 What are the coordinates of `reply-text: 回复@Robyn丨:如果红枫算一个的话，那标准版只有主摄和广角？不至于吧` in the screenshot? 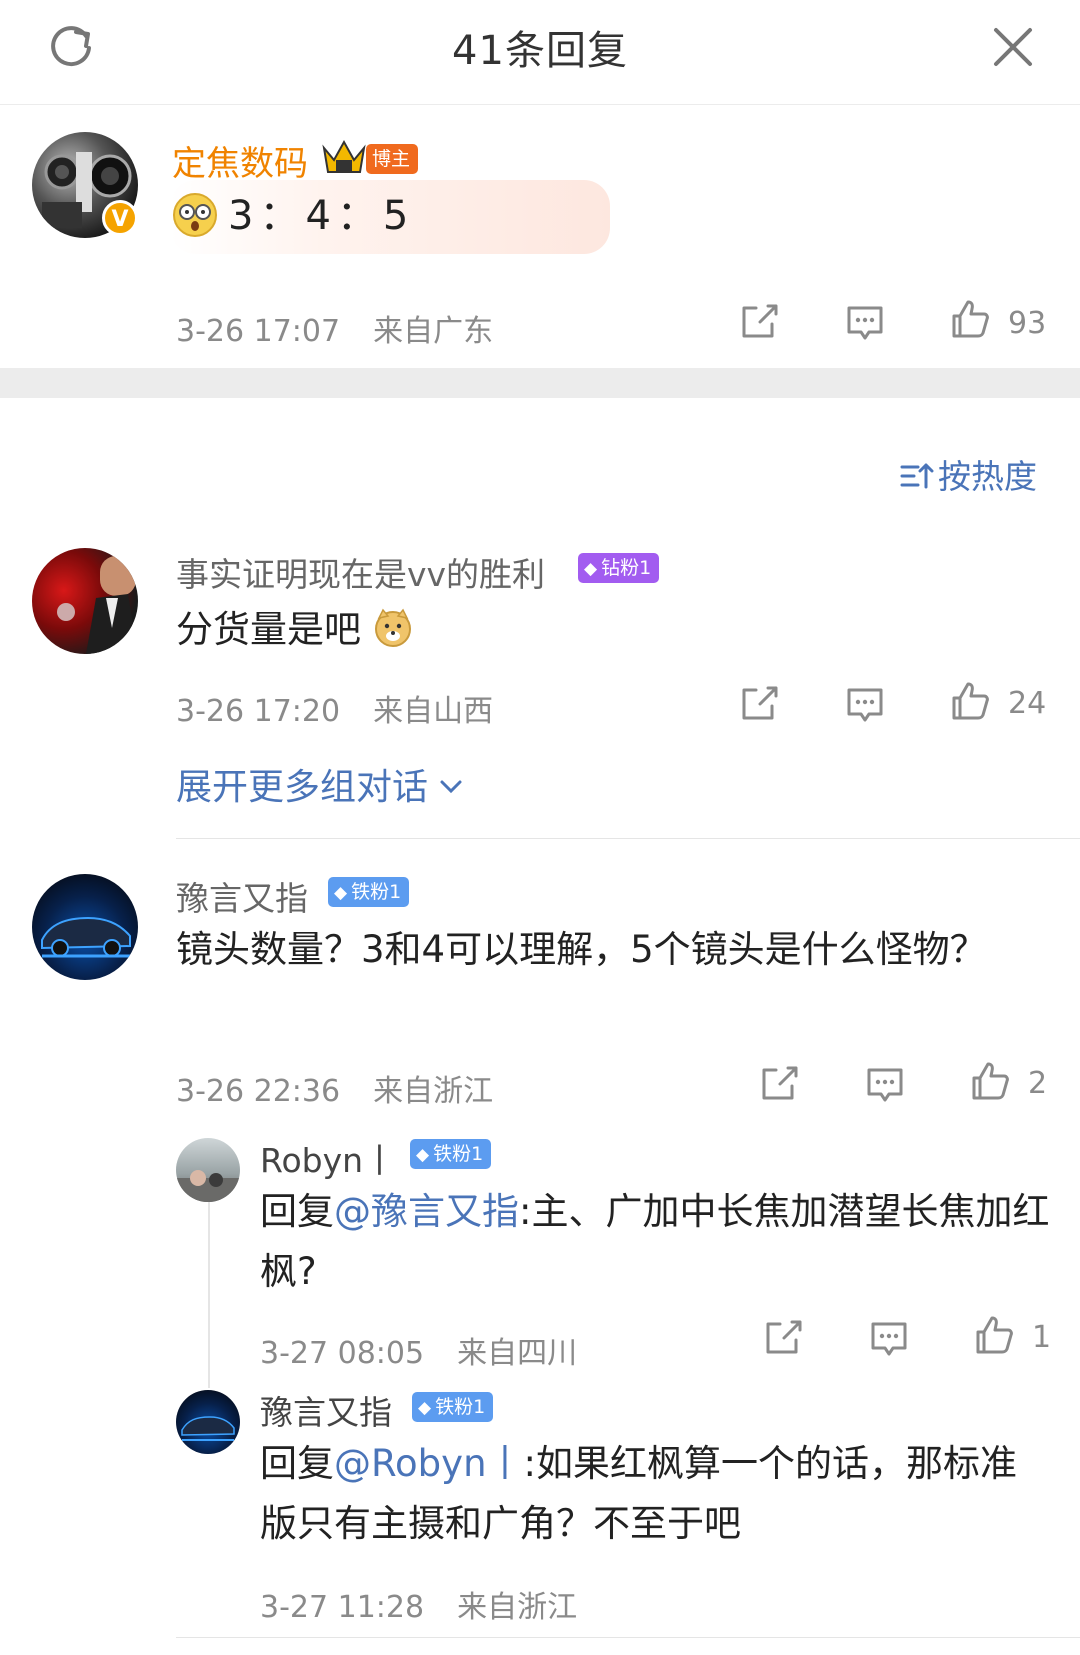 It's located at (638, 1493).